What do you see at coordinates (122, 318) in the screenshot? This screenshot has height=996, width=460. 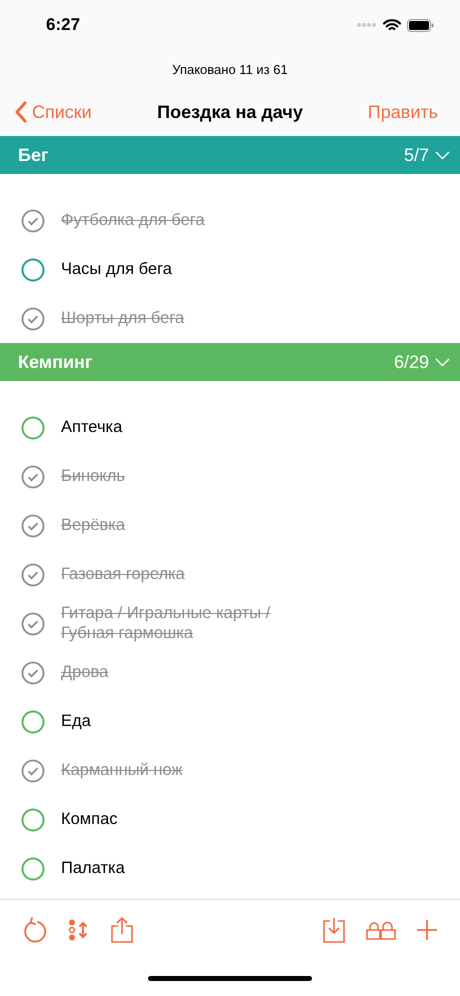 I see `item-label: Шорты для бега` at bounding box center [122, 318].